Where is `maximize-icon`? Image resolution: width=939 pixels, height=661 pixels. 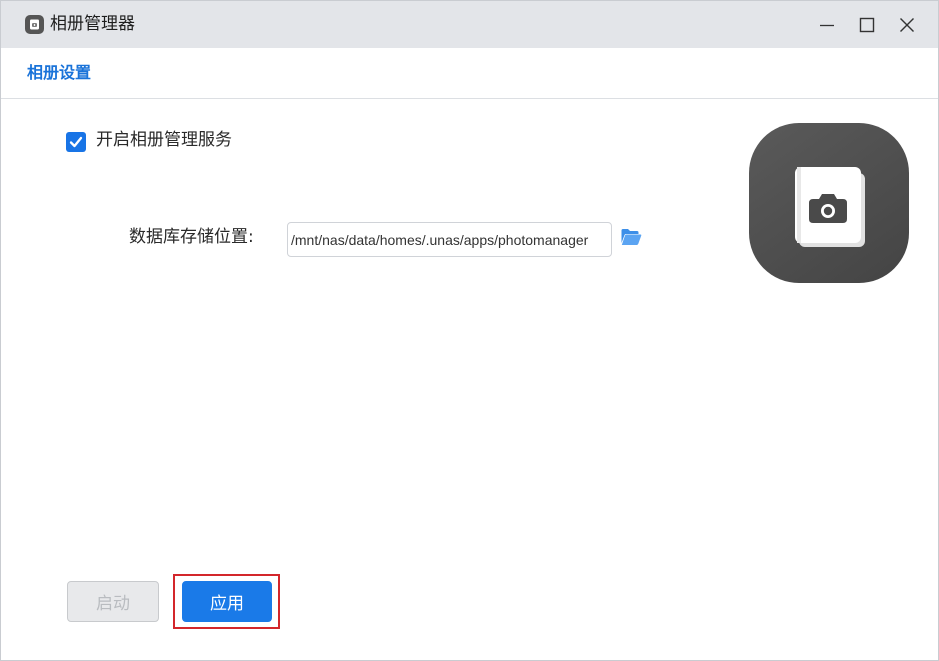
maximize-icon is located at coordinates (867, 25).